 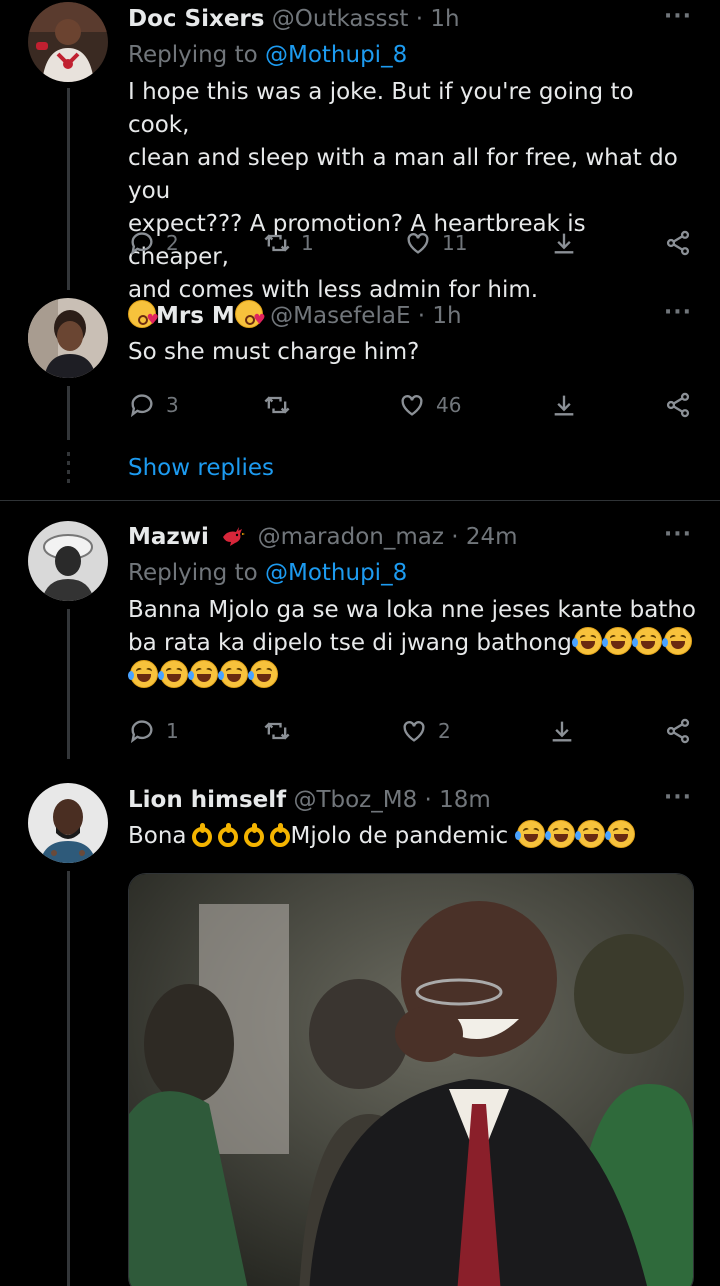 I want to click on timestamp: 18m, so click(x=465, y=800).